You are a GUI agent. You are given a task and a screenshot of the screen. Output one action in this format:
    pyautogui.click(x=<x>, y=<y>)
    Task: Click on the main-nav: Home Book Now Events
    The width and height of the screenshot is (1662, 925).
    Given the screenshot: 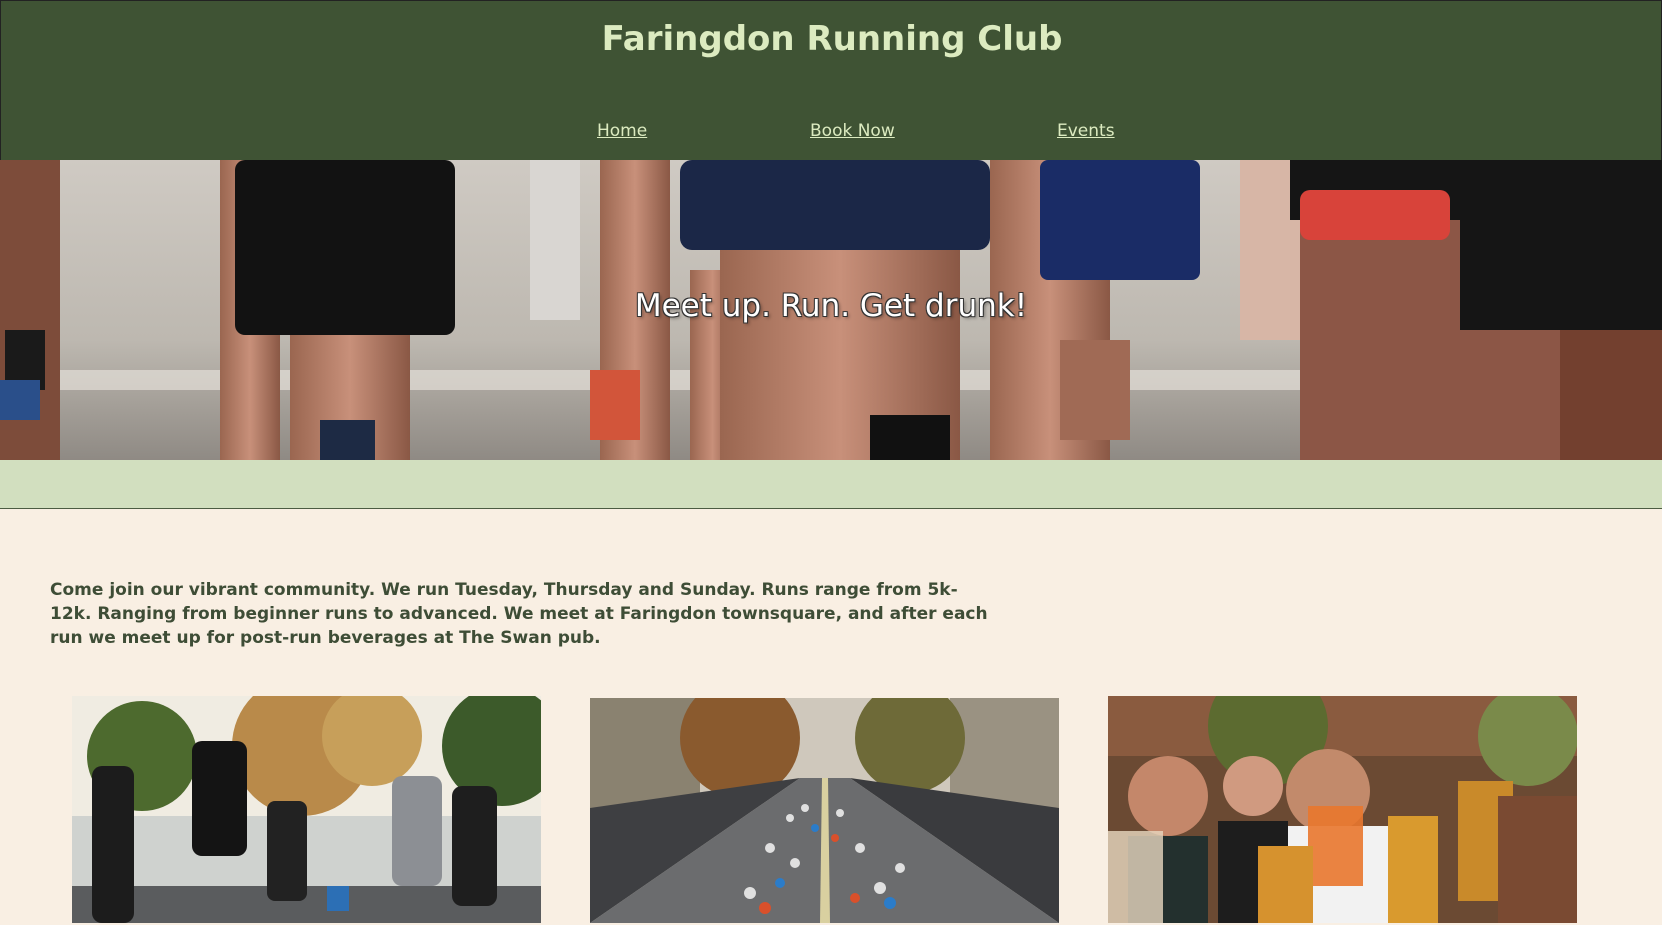 What is the action you would take?
    pyautogui.click(x=831, y=133)
    